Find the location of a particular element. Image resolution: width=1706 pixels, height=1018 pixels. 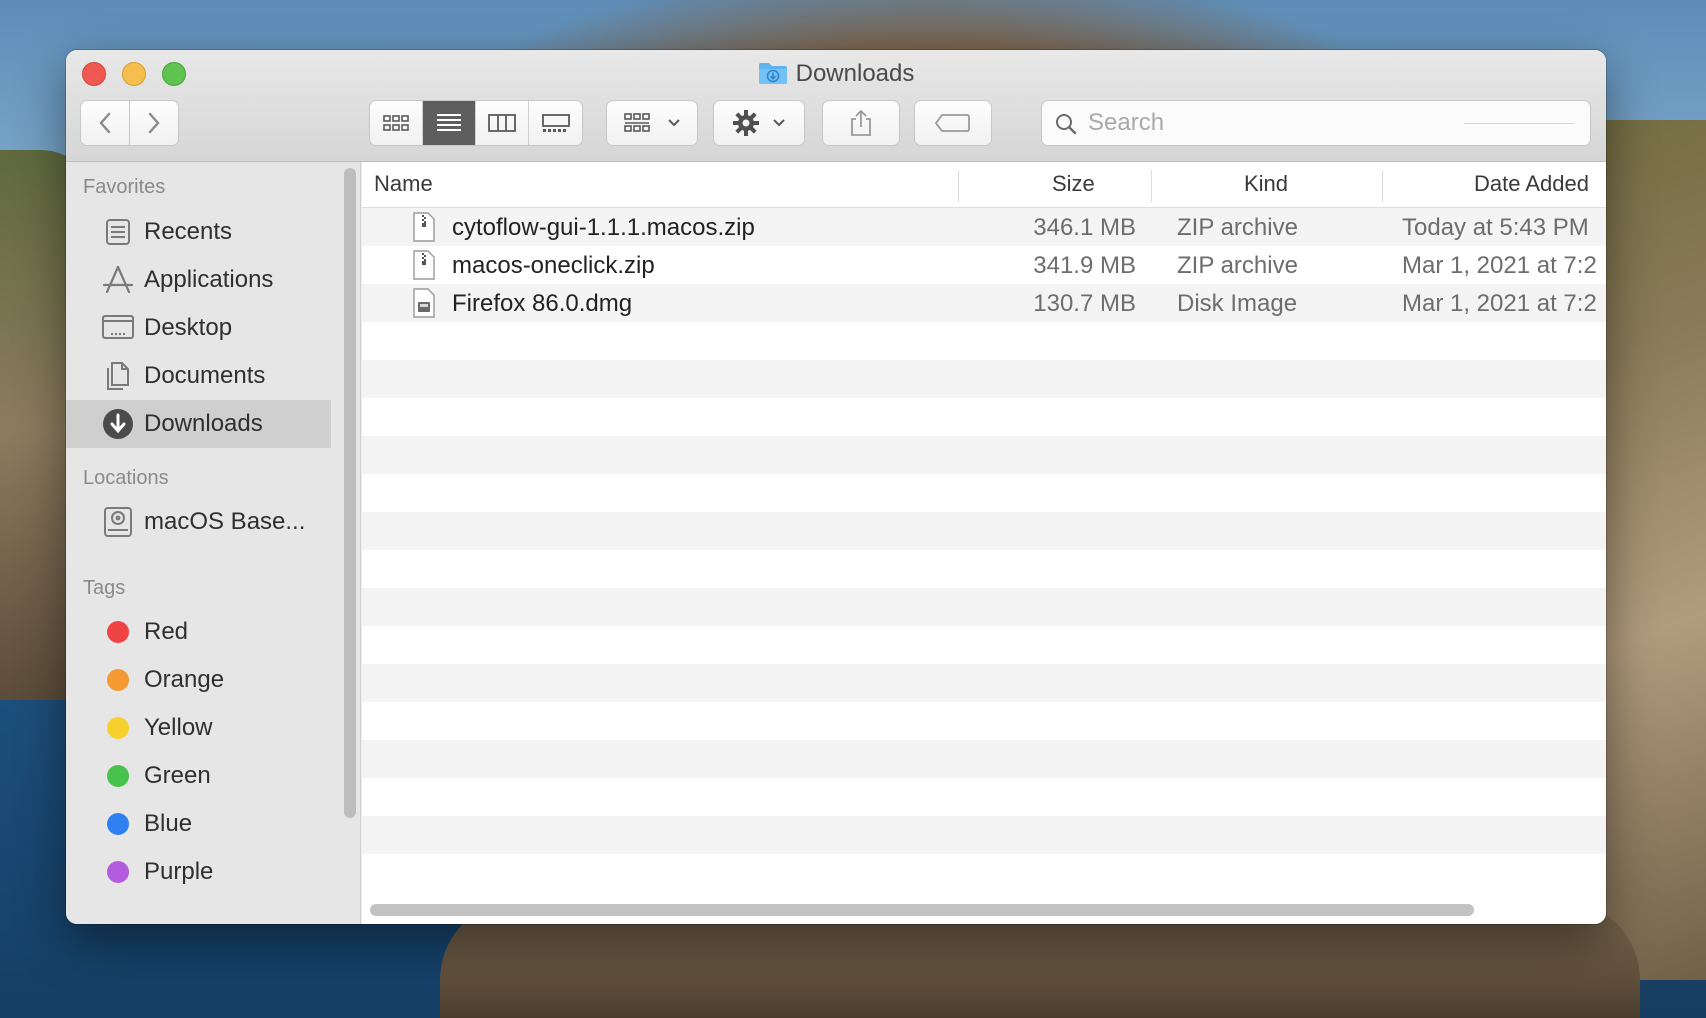

sidebar-item-label: Blue is located at coordinates (168, 823).